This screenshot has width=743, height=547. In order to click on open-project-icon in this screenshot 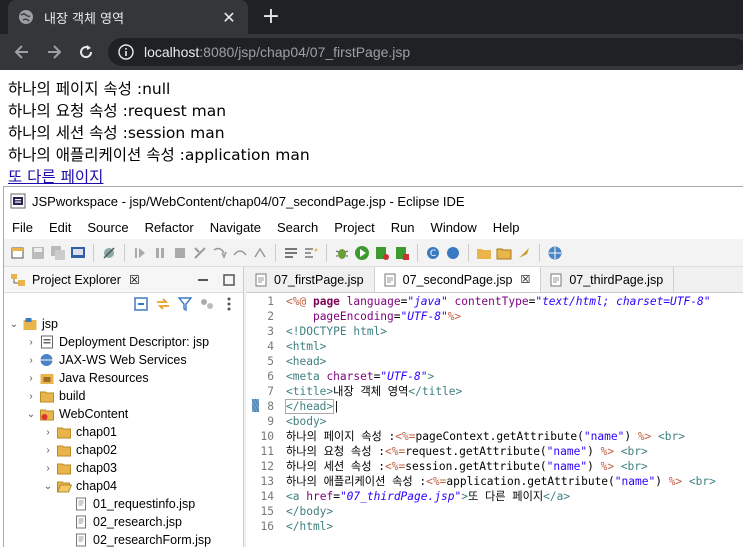, I will do `click(504, 253)`.